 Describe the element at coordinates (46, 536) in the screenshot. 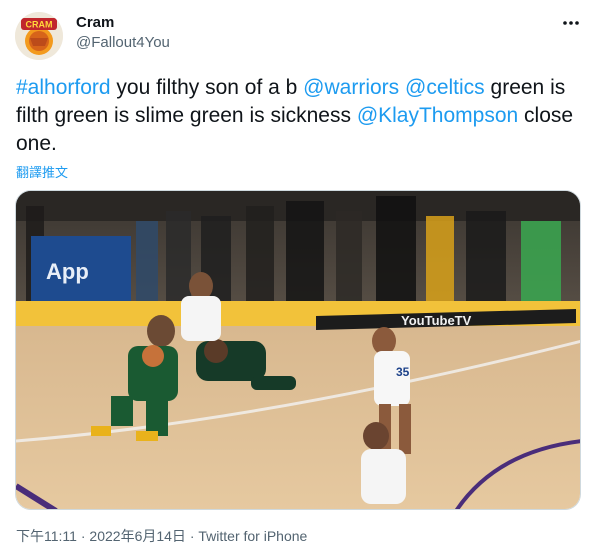

I see `tweet-time: 下午11:11` at that location.